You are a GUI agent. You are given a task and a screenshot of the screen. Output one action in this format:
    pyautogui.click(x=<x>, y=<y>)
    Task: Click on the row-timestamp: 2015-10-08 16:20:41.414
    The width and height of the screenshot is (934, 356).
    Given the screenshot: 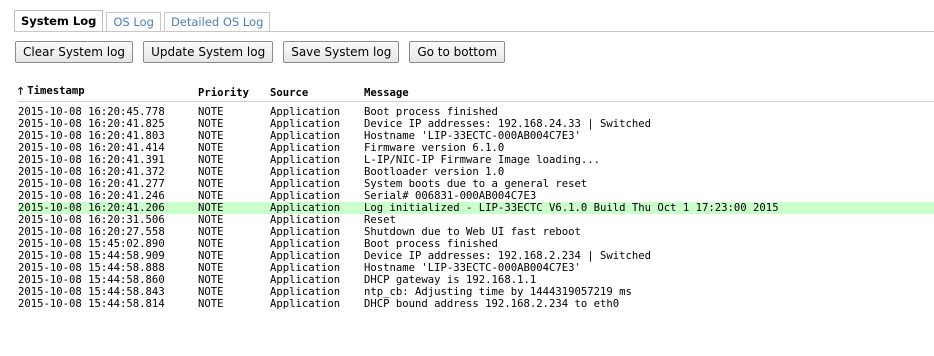 What is the action you would take?
    pyautogui.click(x=91, y=148)
    